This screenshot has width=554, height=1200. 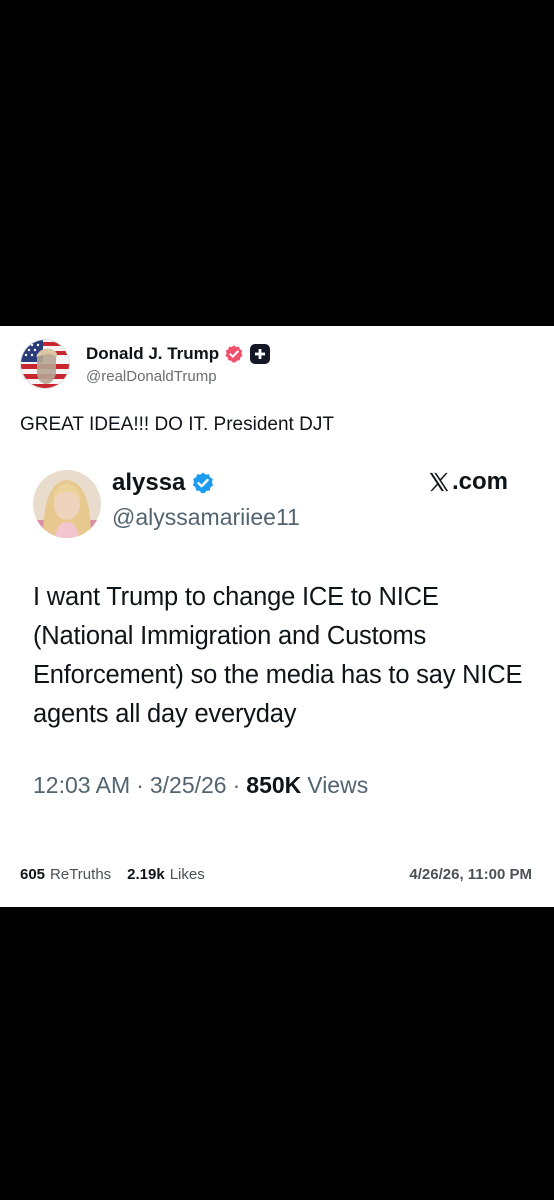 I want to click on views-count: 850K, so click(x=274, y=785).